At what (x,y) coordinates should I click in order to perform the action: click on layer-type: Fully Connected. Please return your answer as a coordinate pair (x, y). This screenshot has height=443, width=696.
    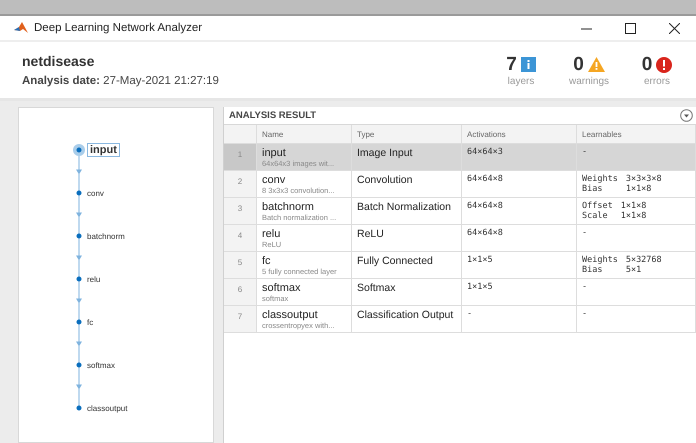
    Looking at the image, I should click on (395, 261).